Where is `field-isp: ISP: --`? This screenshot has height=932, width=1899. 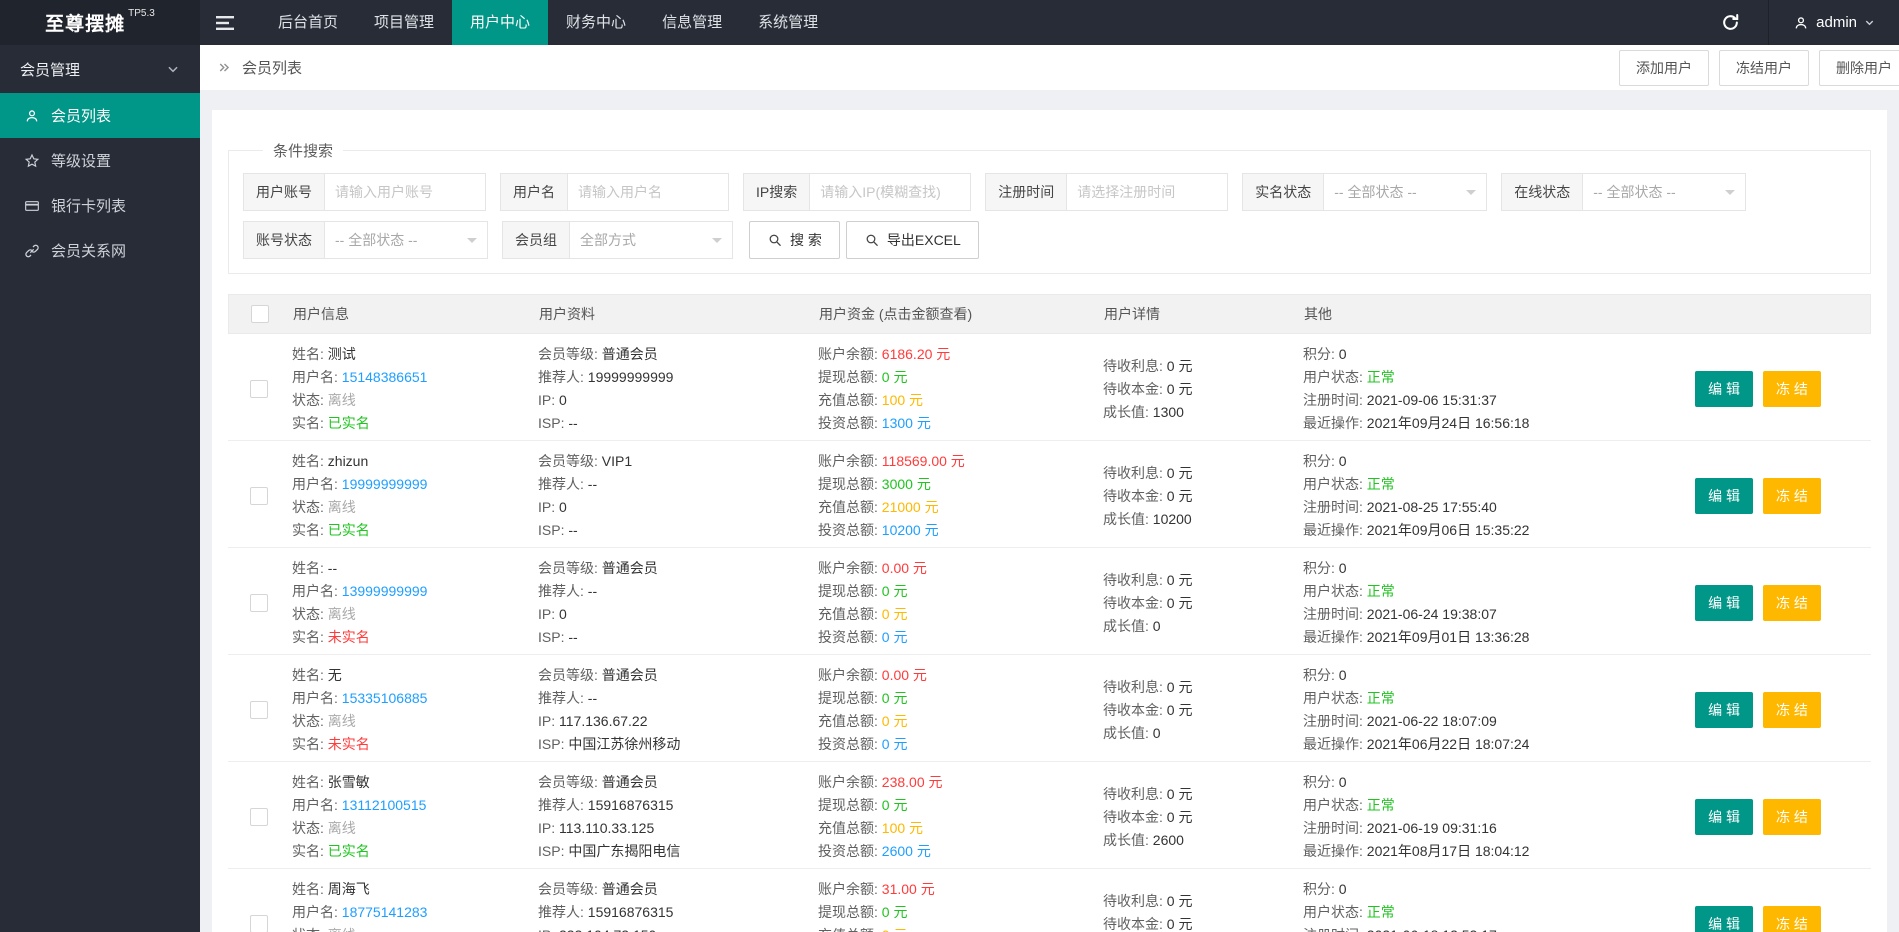
field-isp: ISP: -- is located at coordinates (678, 637).